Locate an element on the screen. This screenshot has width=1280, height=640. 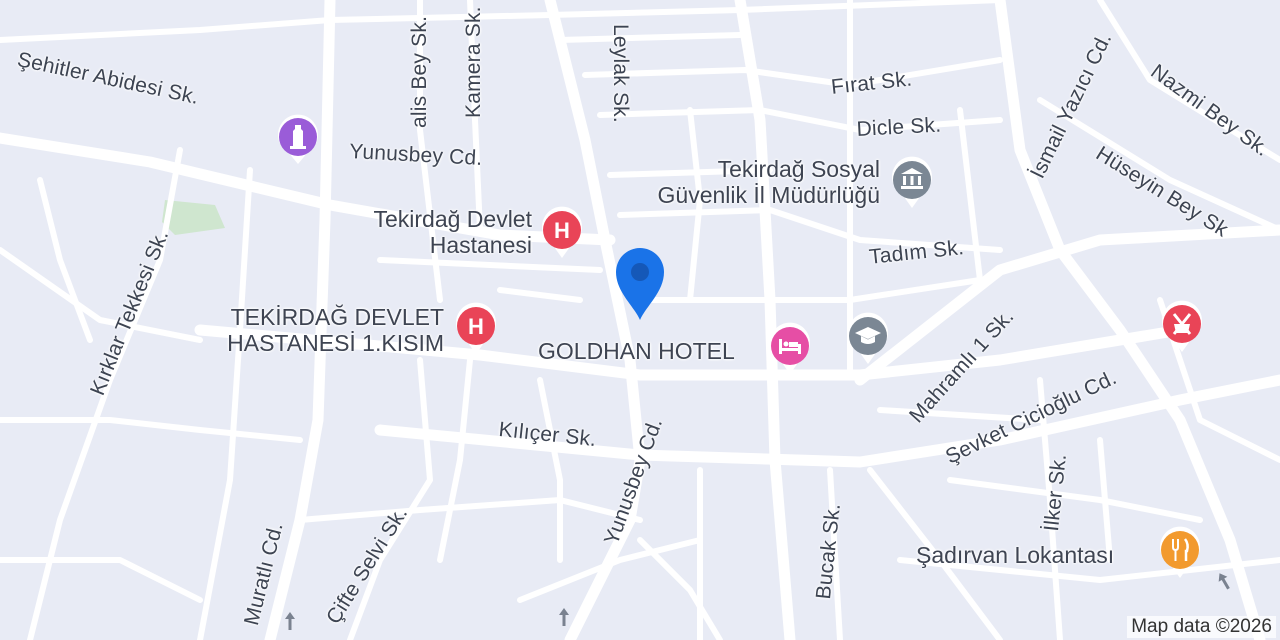
pharmacy-pin-icon is located at coordinates (1182, 326).